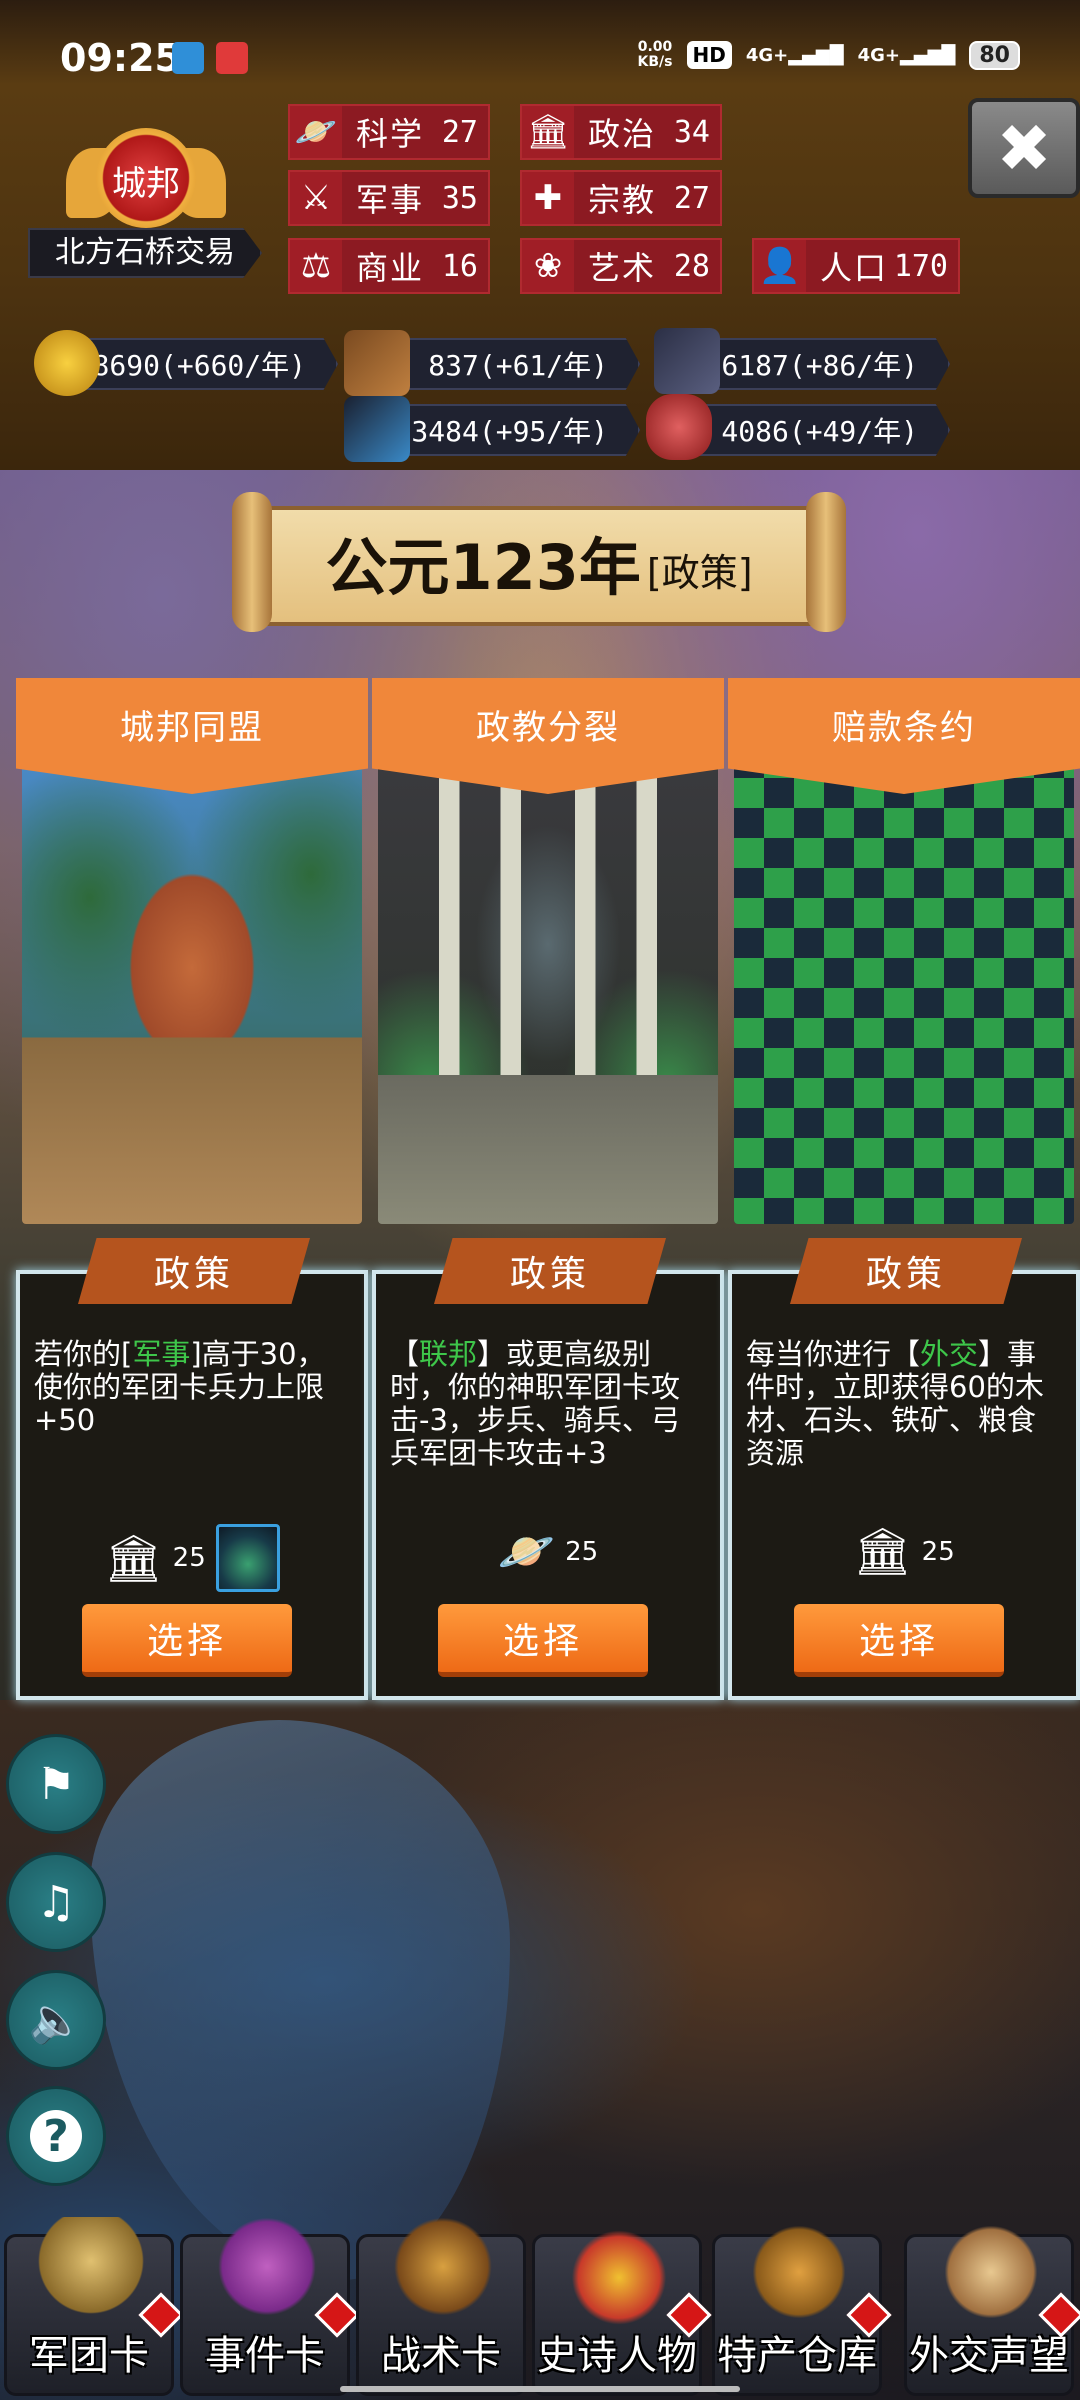 The image size is (1080, 2400). What do you see at coordinates (621, 132) in the screenshot?
I see `stat-politics: 🏛 政治 34` at bounding box center [621, 132].